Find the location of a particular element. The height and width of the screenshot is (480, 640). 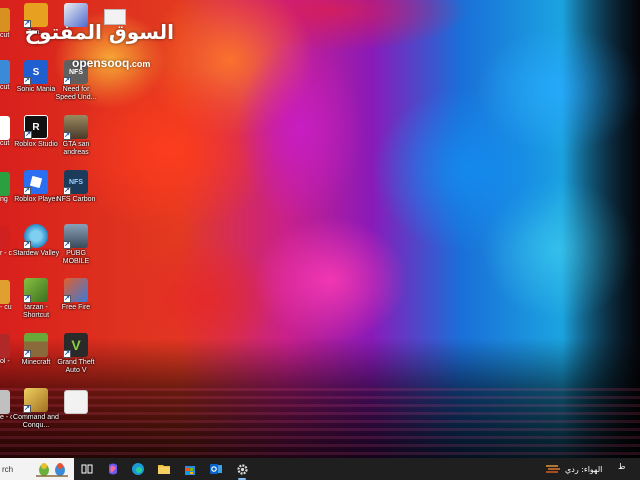

nfs-carbon-icon: NFS ↗ is located at coordinates (75, 182).